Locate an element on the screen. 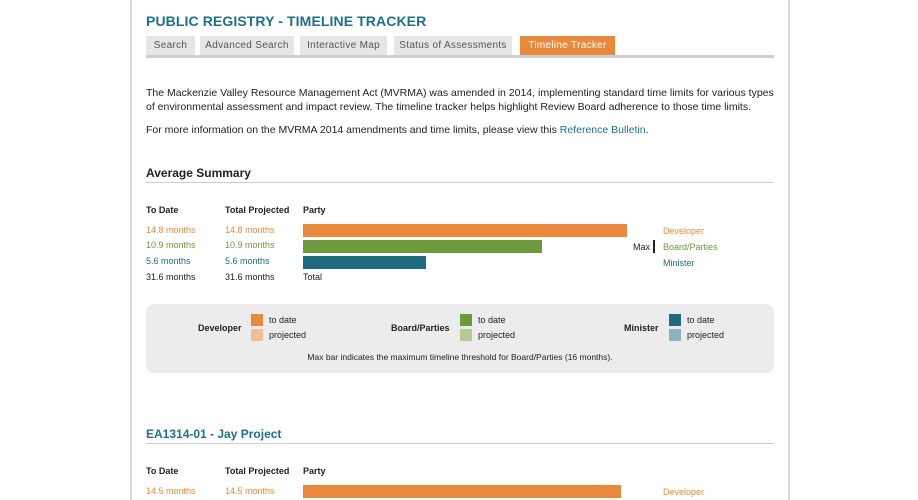 The image size is (918, 500). project-header-total-projected: Total Projected is located at coordinates (257, 471).